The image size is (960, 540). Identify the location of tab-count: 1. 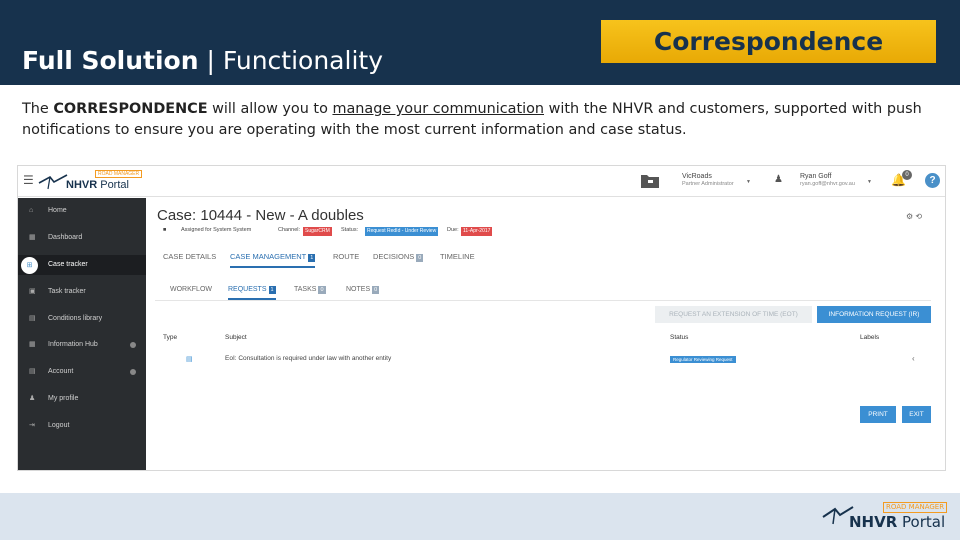
(312, 258).